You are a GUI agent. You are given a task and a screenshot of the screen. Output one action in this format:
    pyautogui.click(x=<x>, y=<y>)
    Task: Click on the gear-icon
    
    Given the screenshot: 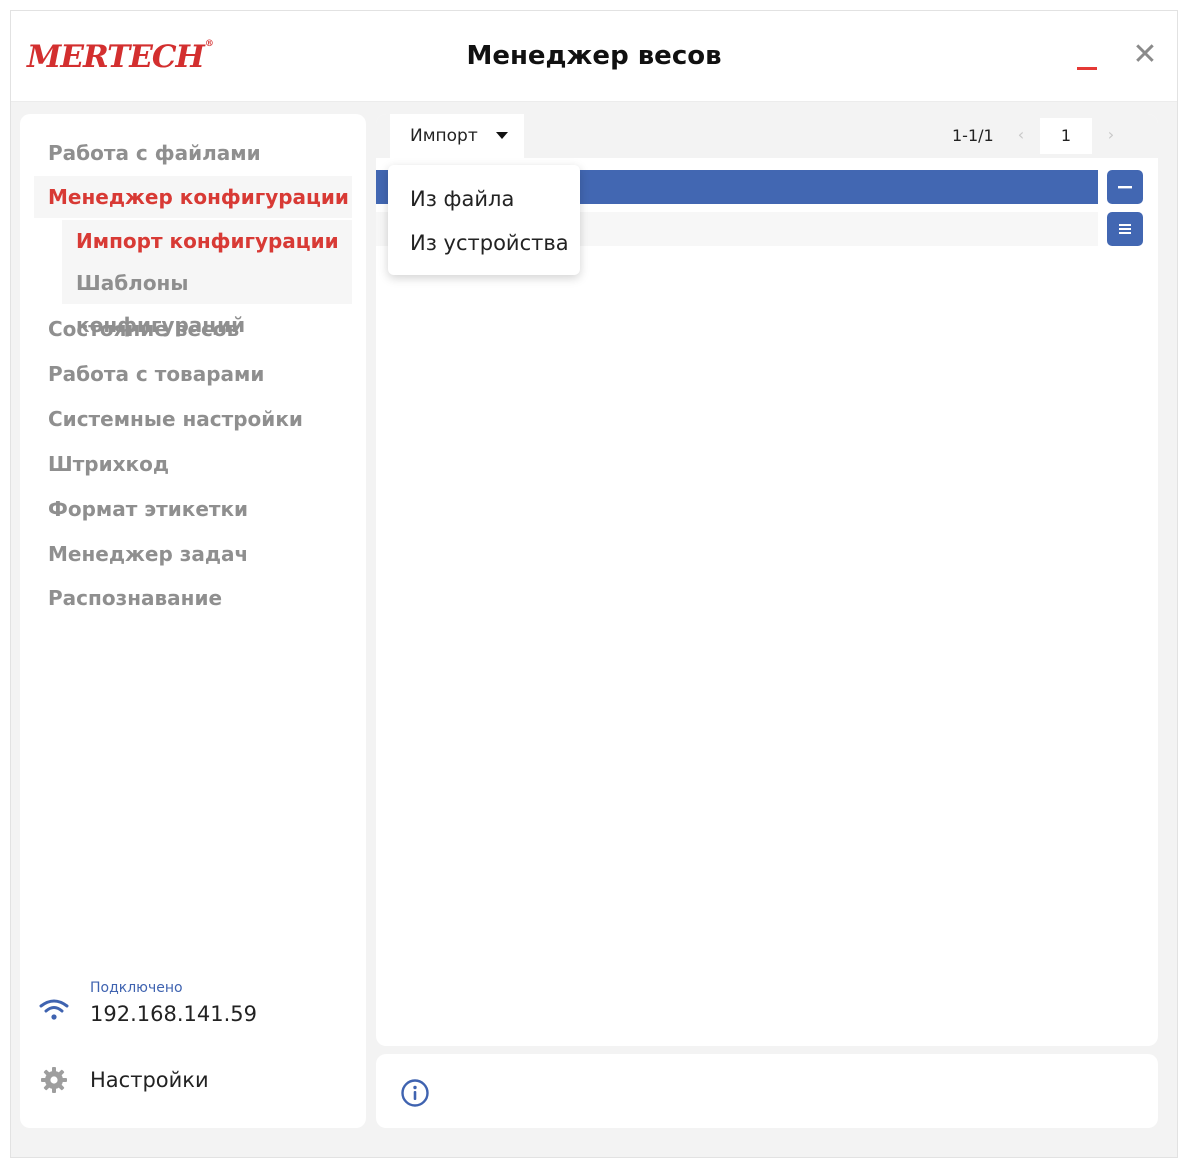 What is the action you would take?
    pyautogui.click(x=54, y=1080)
    